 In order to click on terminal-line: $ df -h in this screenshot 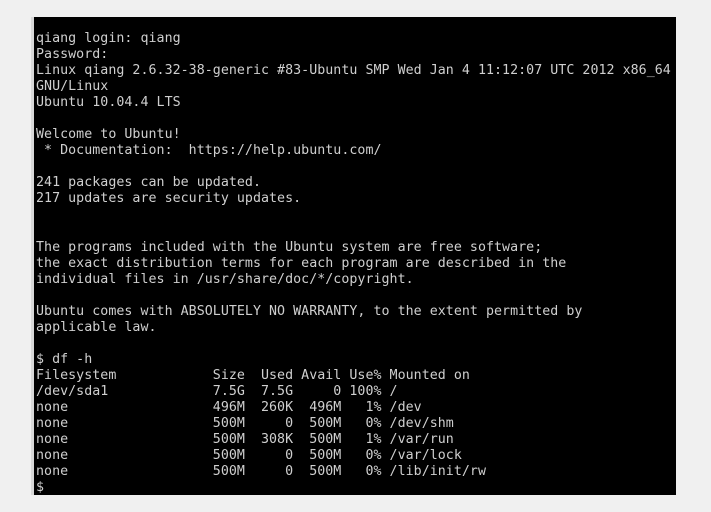, I will do `click(64, 359)`.